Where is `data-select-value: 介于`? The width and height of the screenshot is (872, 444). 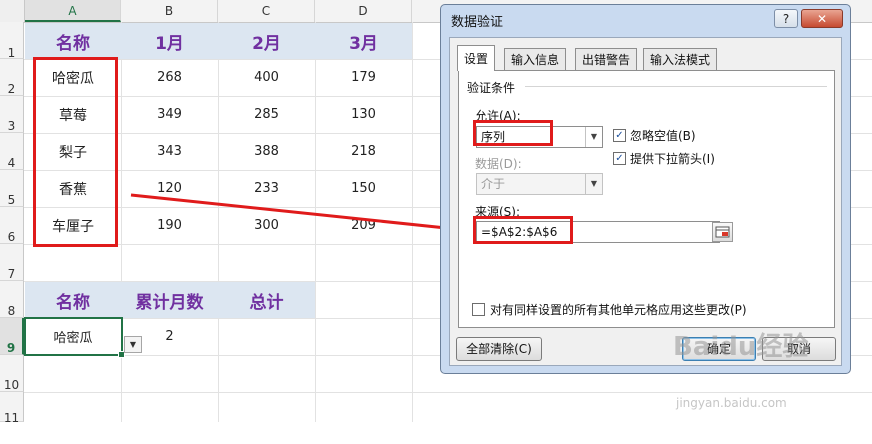
data-select-value: 介于 is located at coordinates (493, 184).